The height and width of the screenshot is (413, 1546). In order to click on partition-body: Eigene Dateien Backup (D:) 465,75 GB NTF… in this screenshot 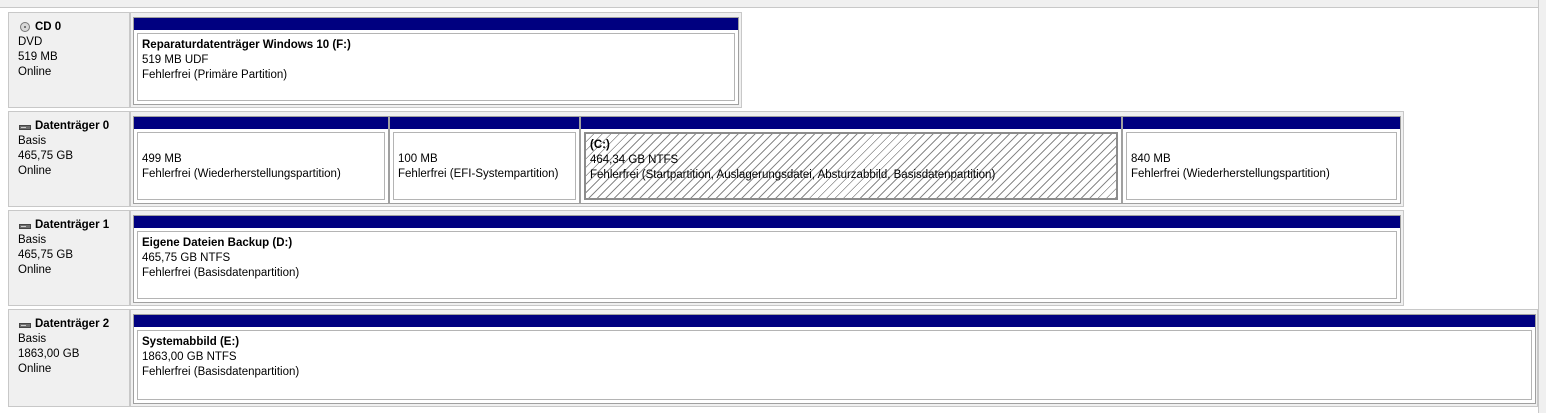, I will do `click(767, 265)`.